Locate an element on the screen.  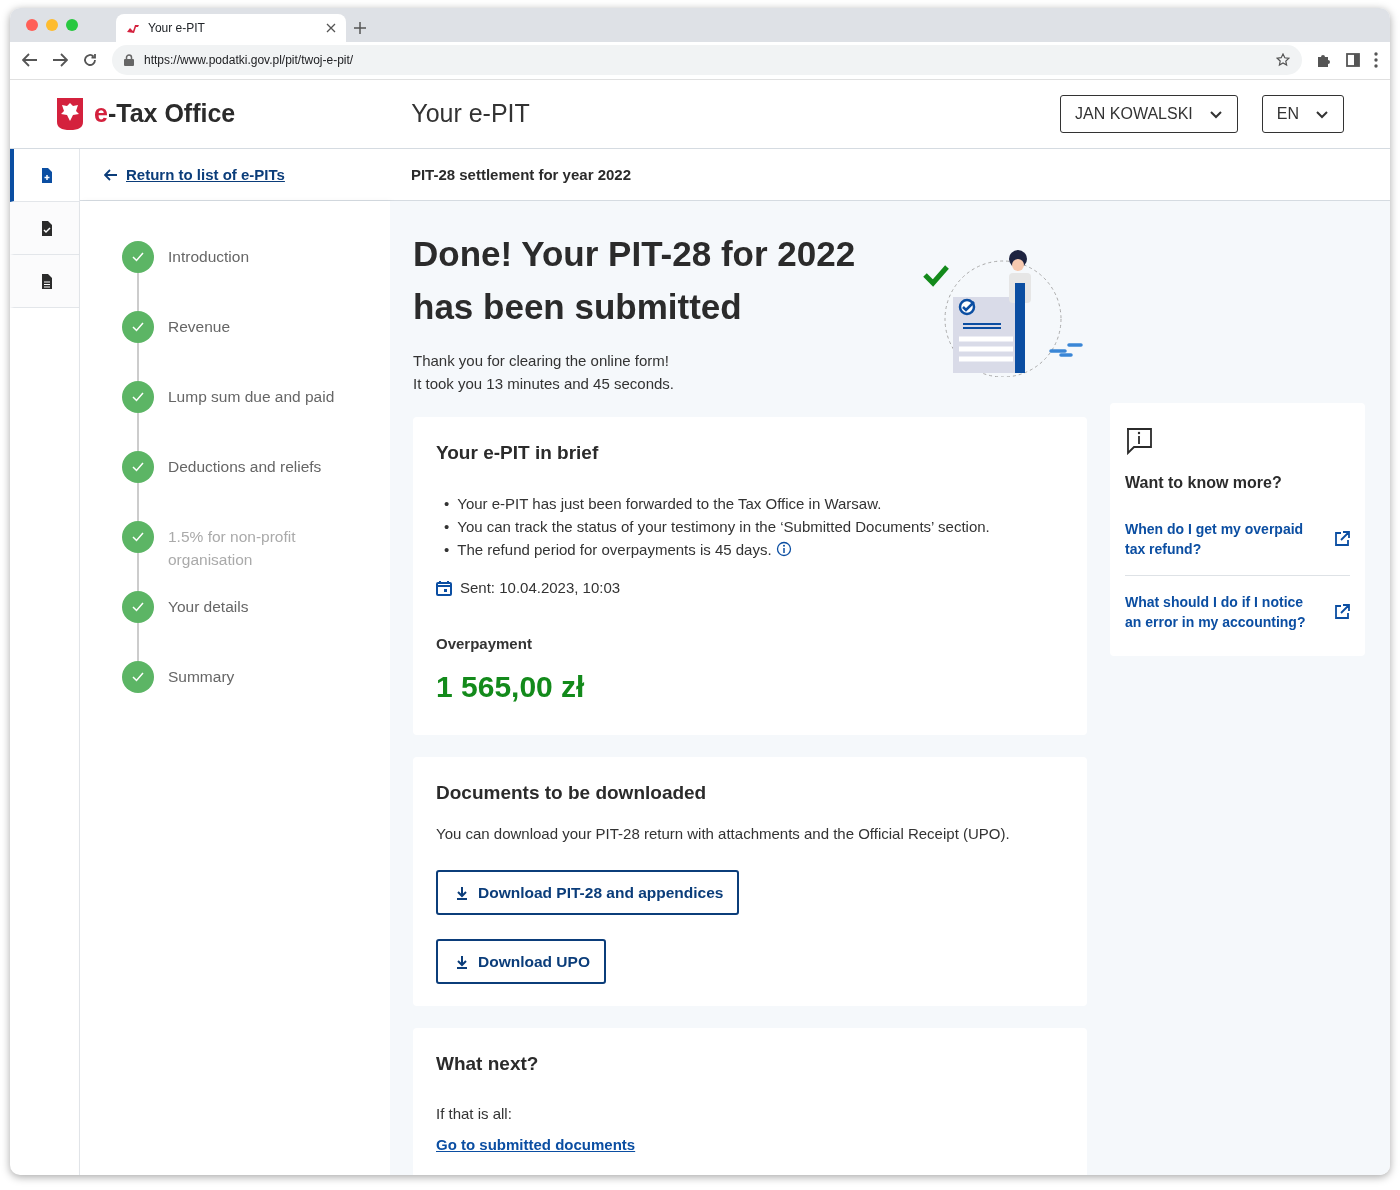
step-label: Deductions and reliefs is located at coordinates (253, 486).